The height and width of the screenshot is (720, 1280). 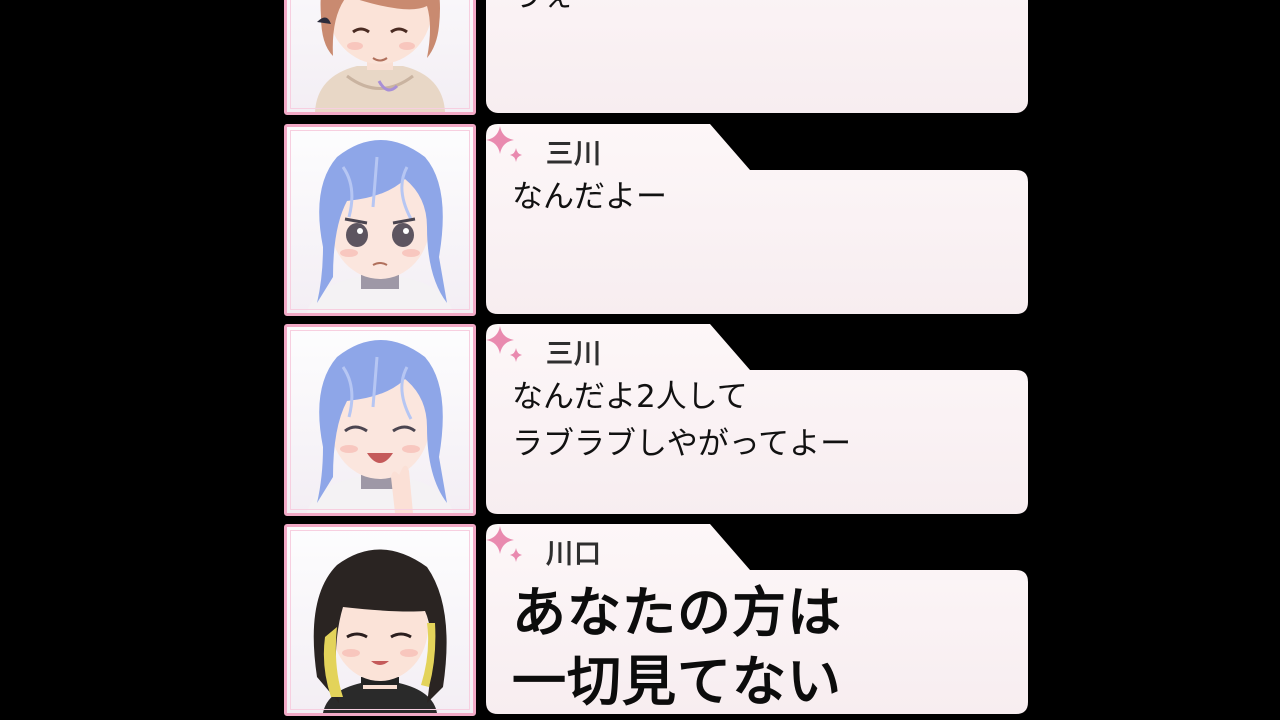 What do you see at coordinates (682, 420) in the screenshot?
I see `dialogue-text: なんだよ2人して ラブラブしやがってよー` at bounding box center [682, 420].